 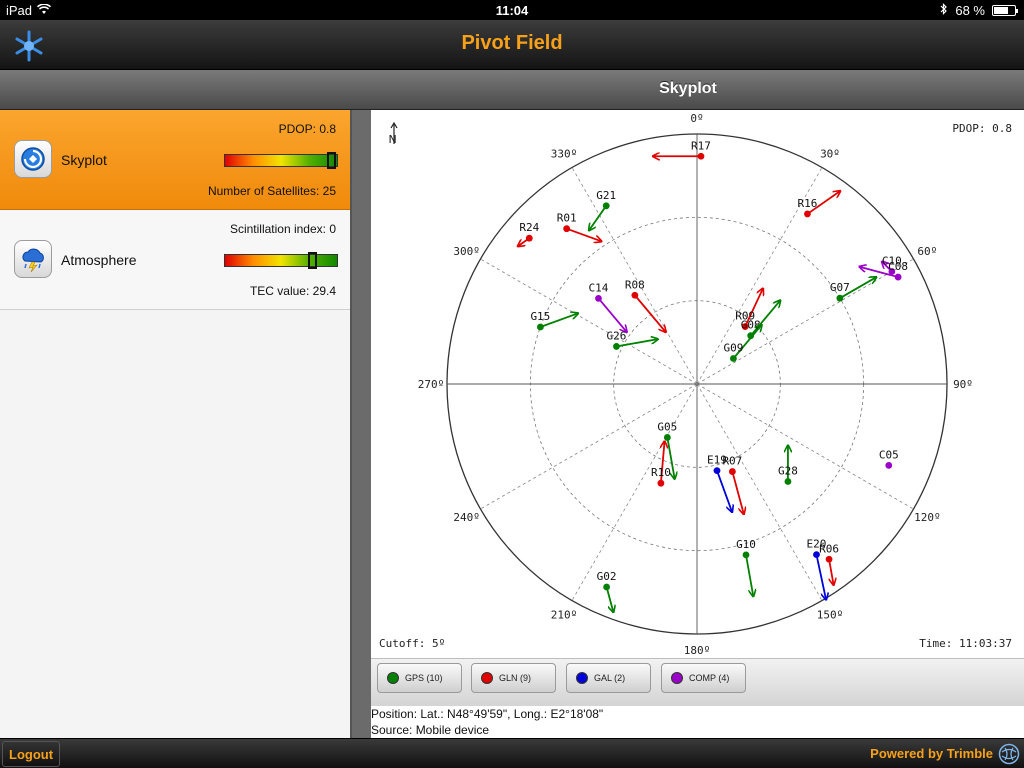 What do you see at coordinates (830, 614) in the screenshot?
I see `azimuth-label: 150º` at bounding box center [830, 614].